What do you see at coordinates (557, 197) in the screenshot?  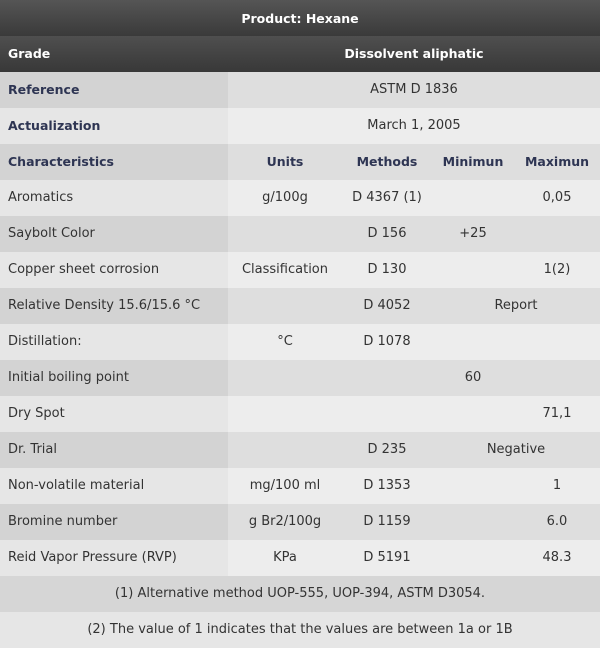 I see `row-maximun: 0,05` at bounding box center [557, 197].